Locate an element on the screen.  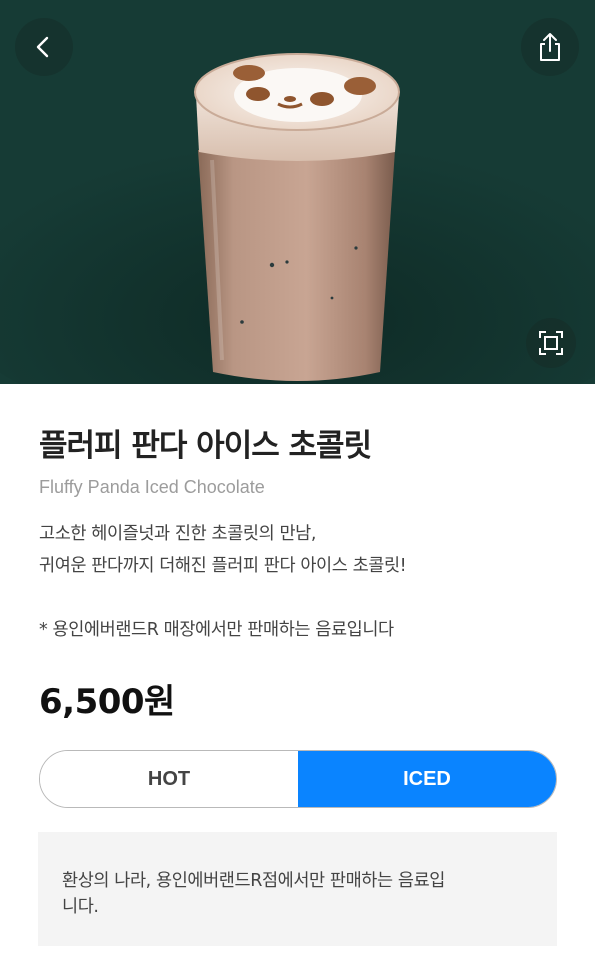
temperature-toggle: HOT ICED is located at coordinates (298, 779).